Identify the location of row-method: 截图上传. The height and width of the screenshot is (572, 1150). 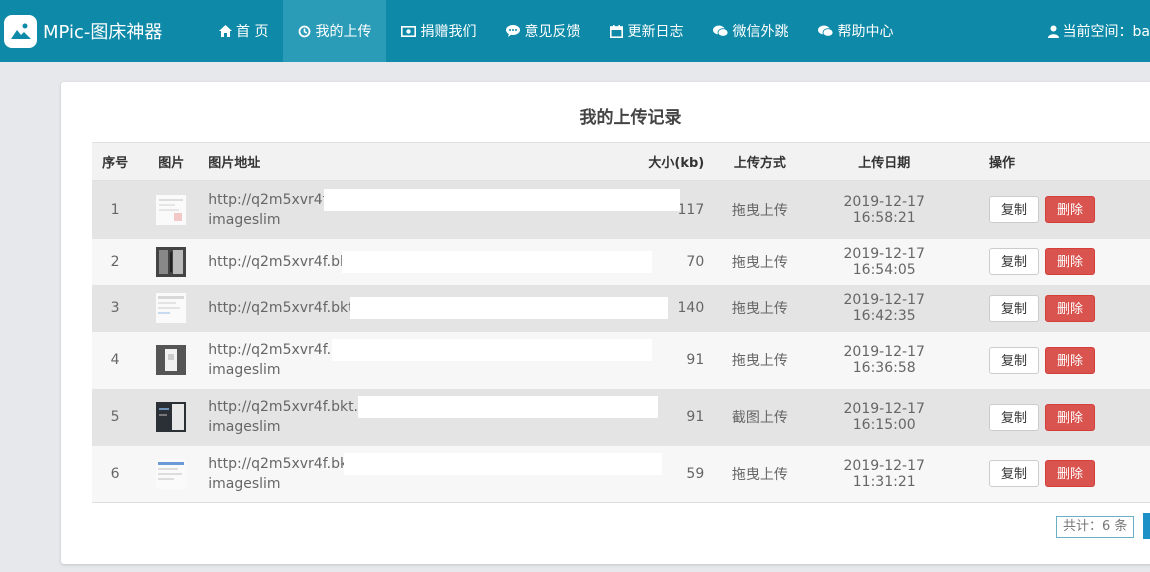
(760, 417).